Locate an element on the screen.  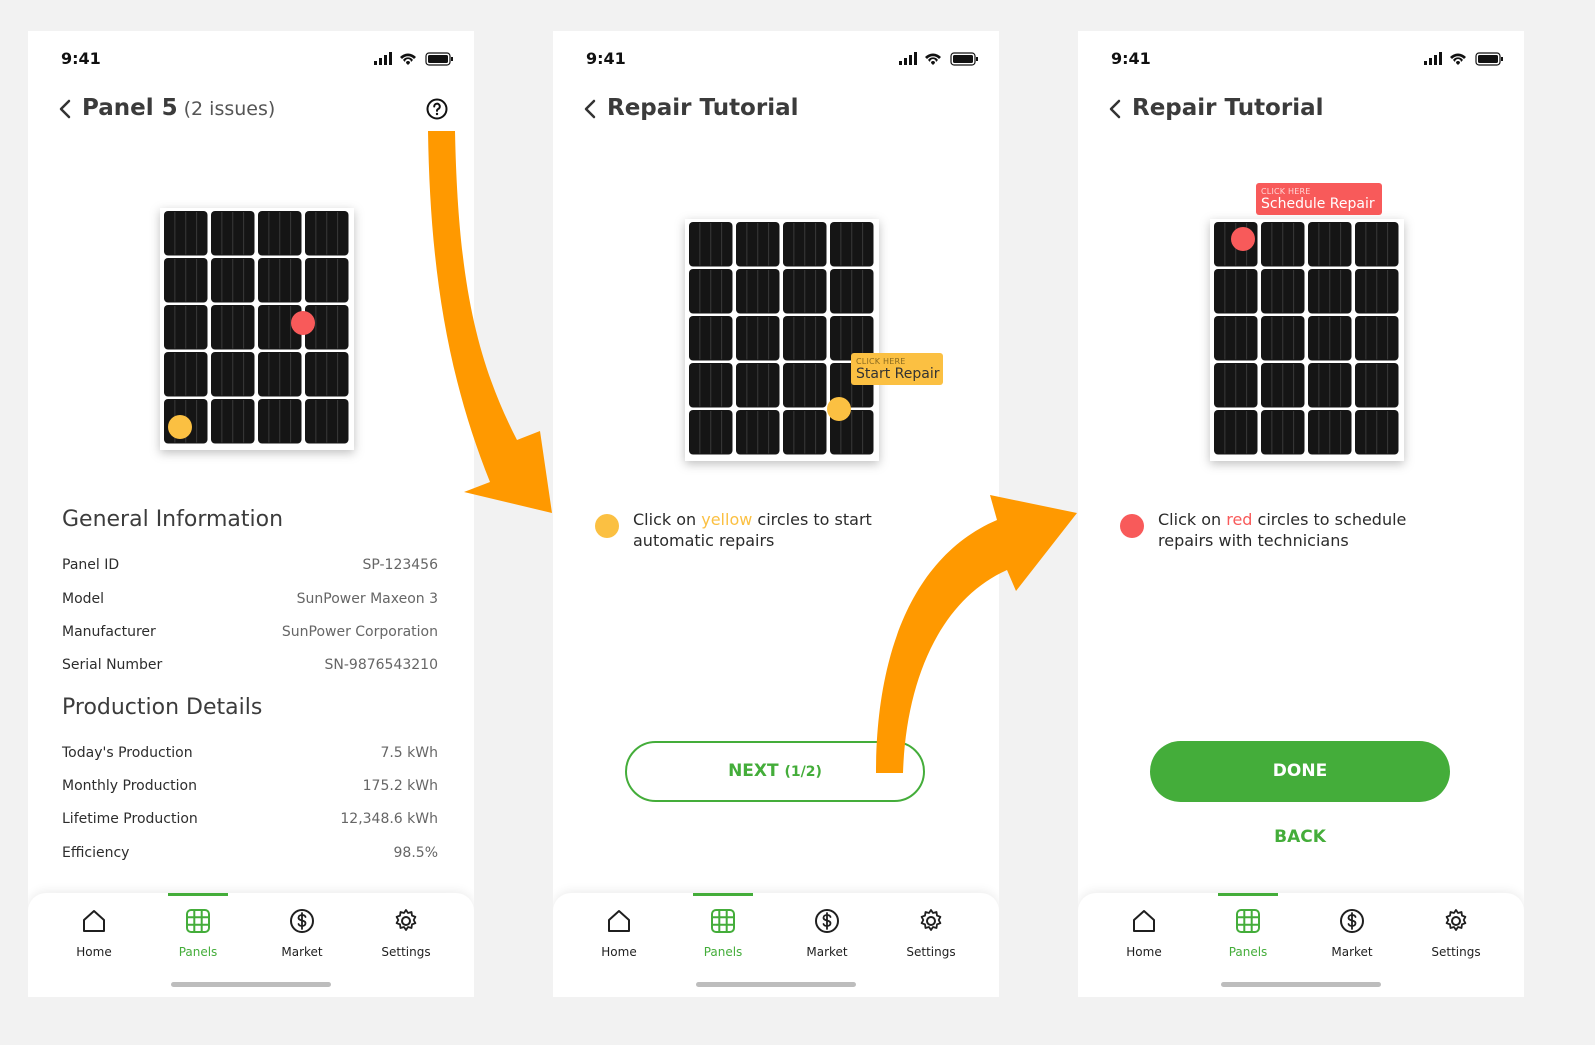
solar-panel-image: CLICK HERE Start Repair is located at coordinates (814, 340).